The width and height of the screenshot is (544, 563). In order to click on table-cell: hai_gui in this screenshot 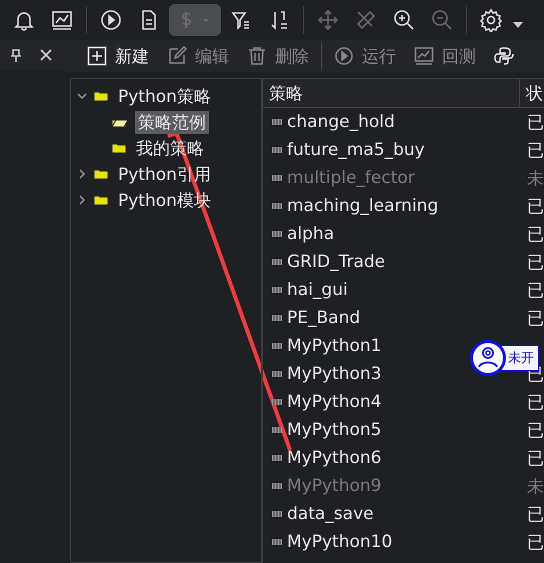, I will do `click(317, 290)`.